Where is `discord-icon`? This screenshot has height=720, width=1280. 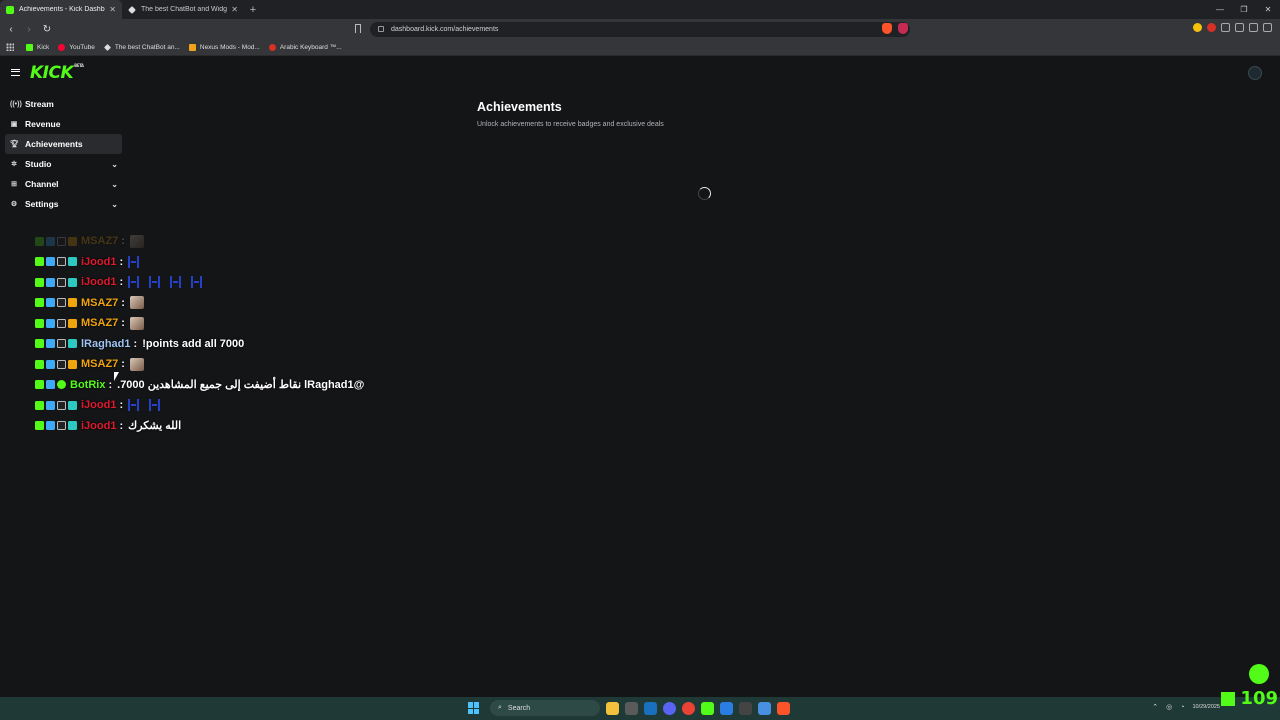
discord-icon is located at coordinates (669, 708).